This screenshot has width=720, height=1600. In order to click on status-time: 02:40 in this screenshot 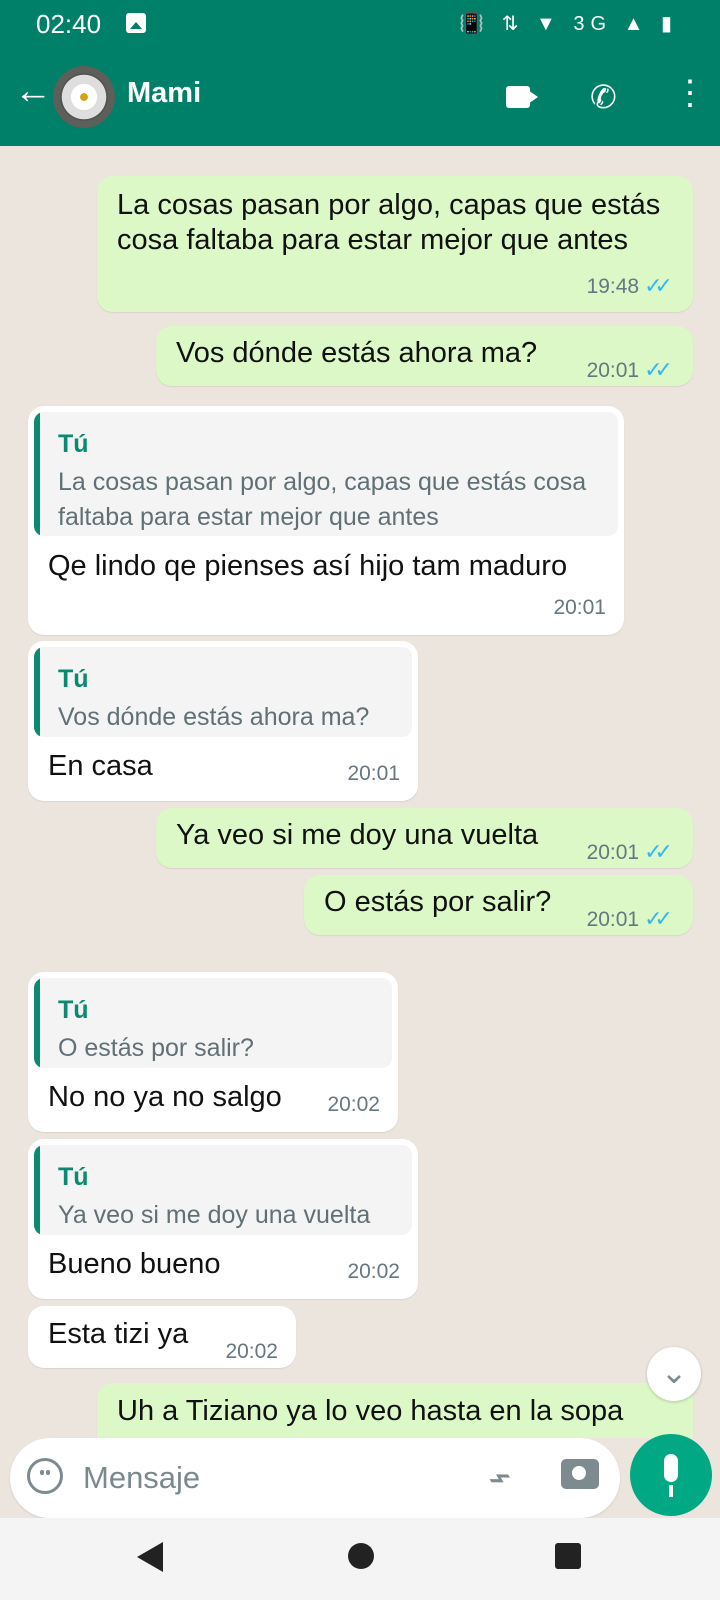, I will do `click(69, 24)`.